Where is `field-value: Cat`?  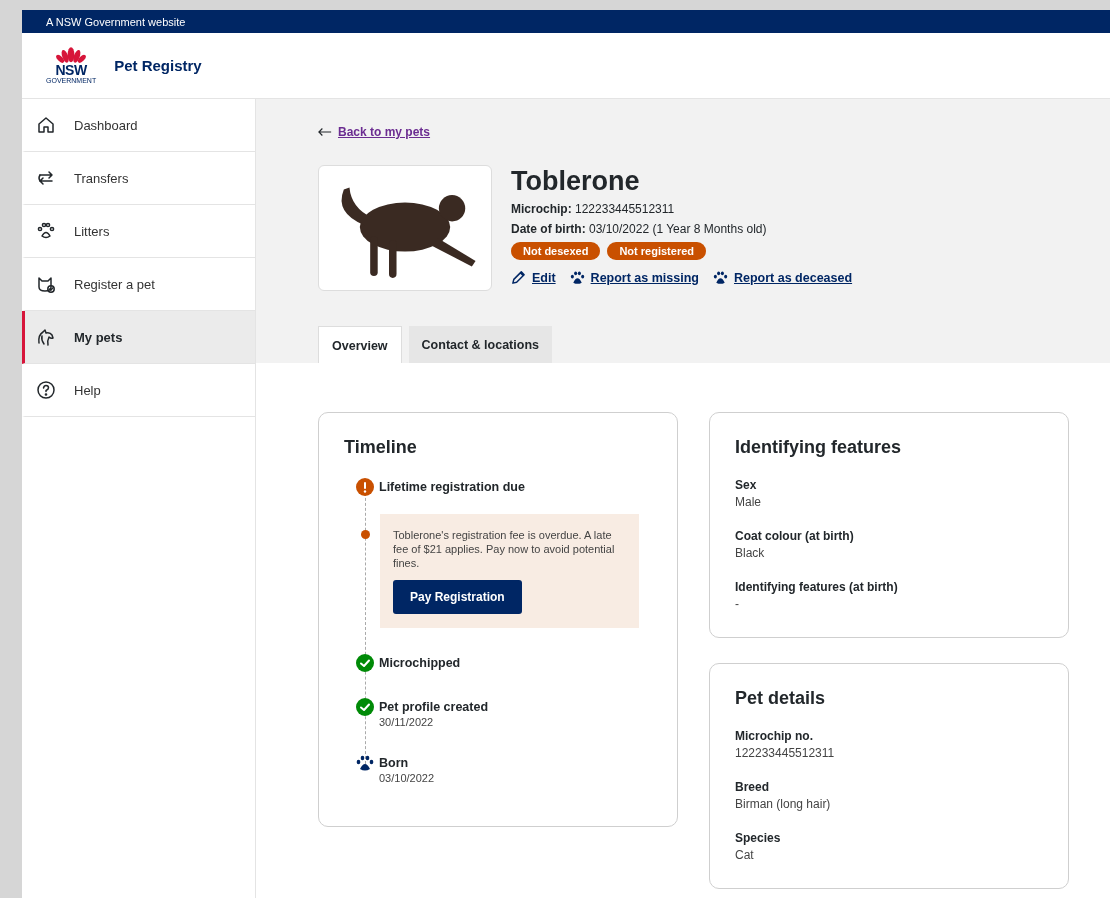
field-value: Cat is located at coordinates (745, 855).